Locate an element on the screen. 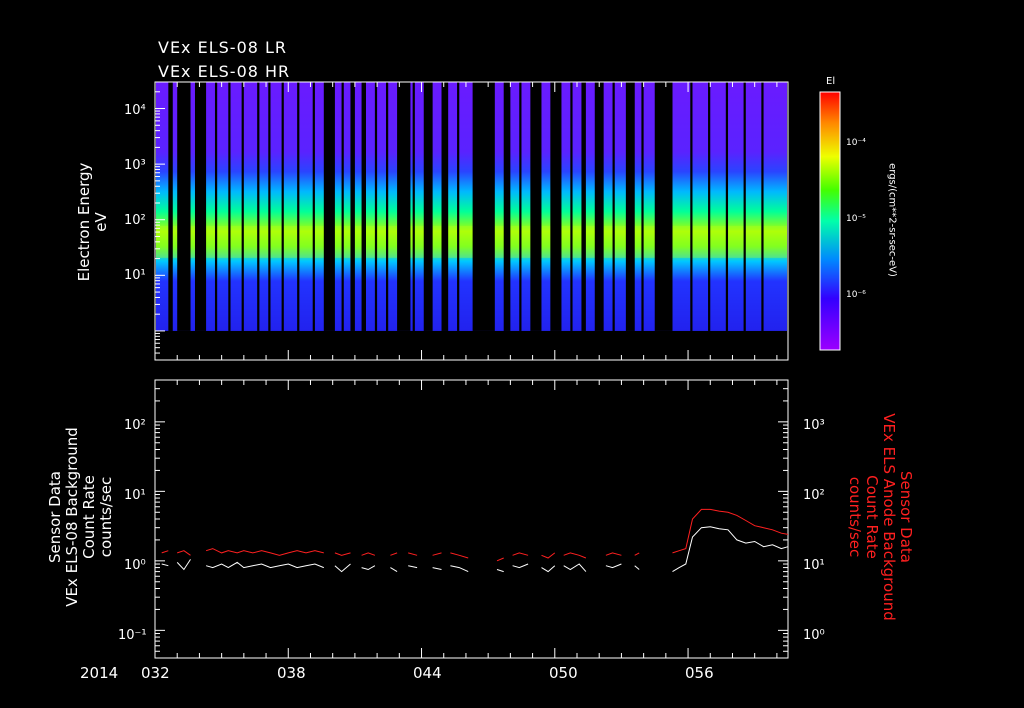  left-ytick-1e2: 10² is located at coordinates (135, 425).